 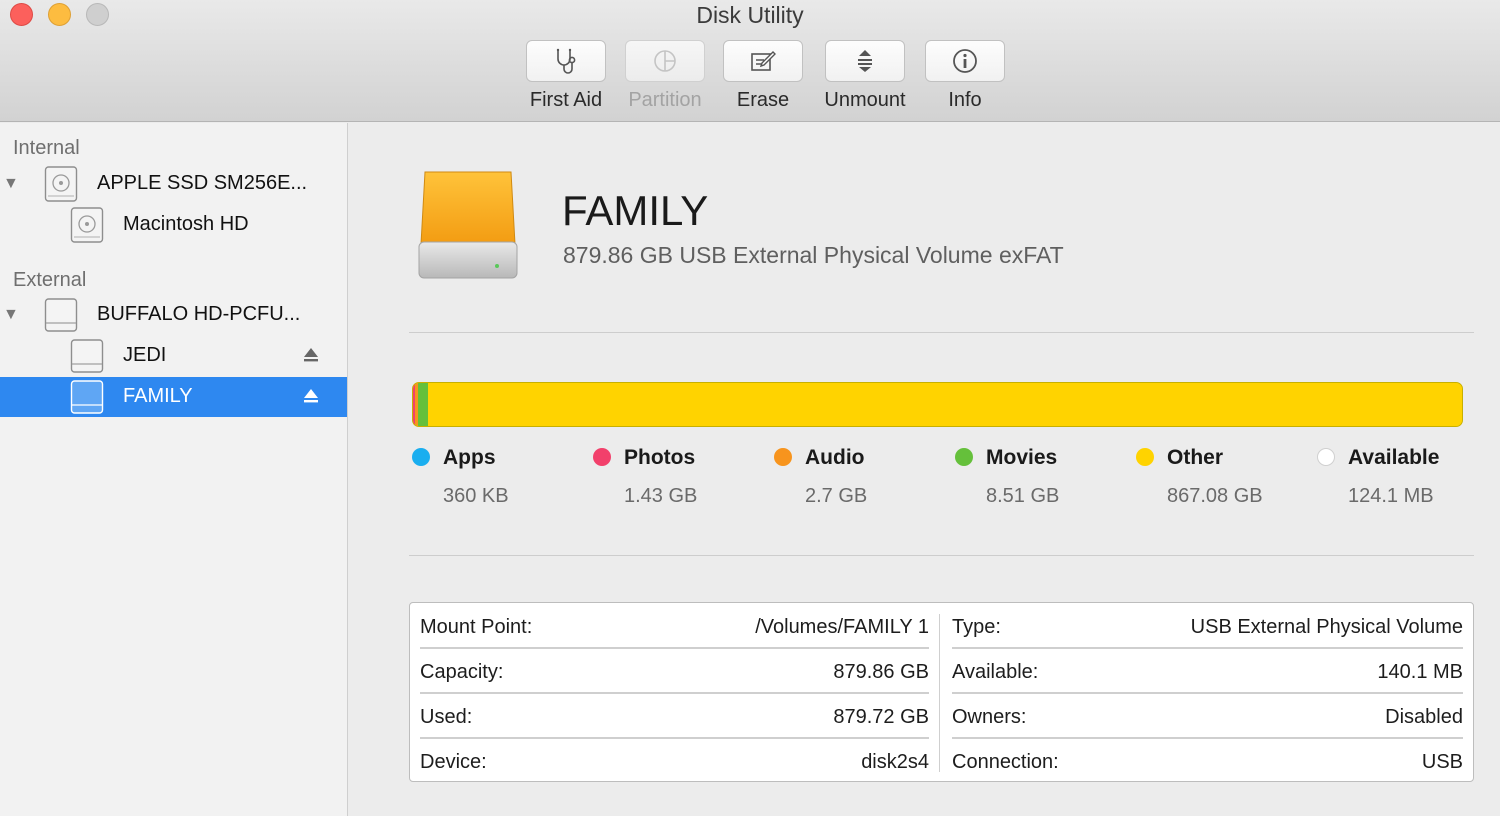 I want to click on info-key: Connection:, so click(x=1005, y=762).